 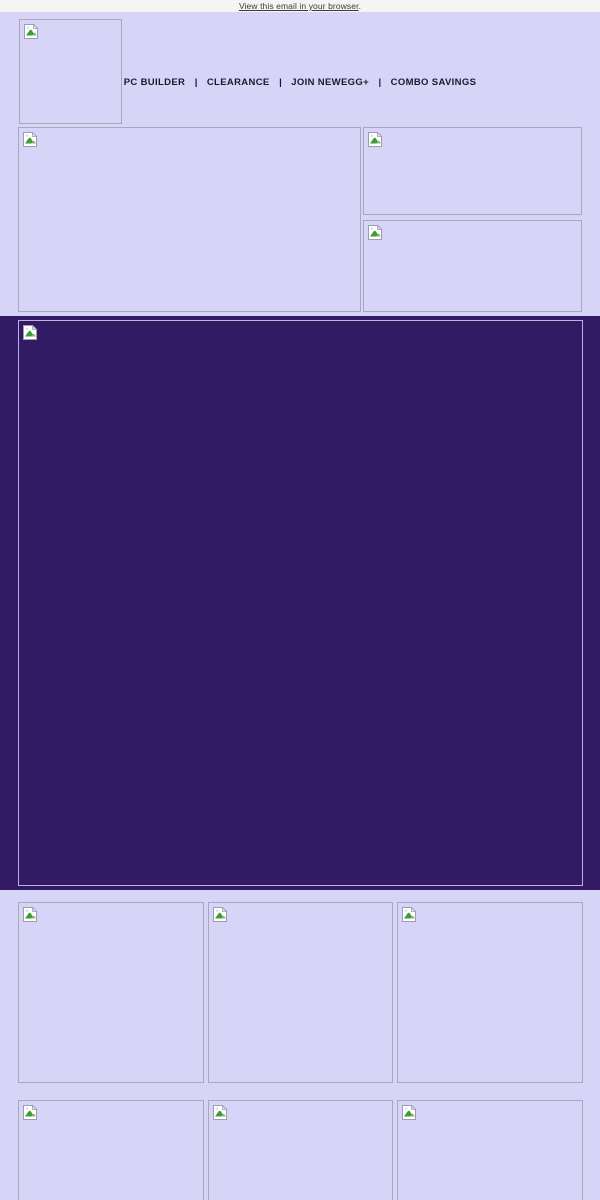 I want to click on feature-banner-bottom-right, so click(x=472, y=266).